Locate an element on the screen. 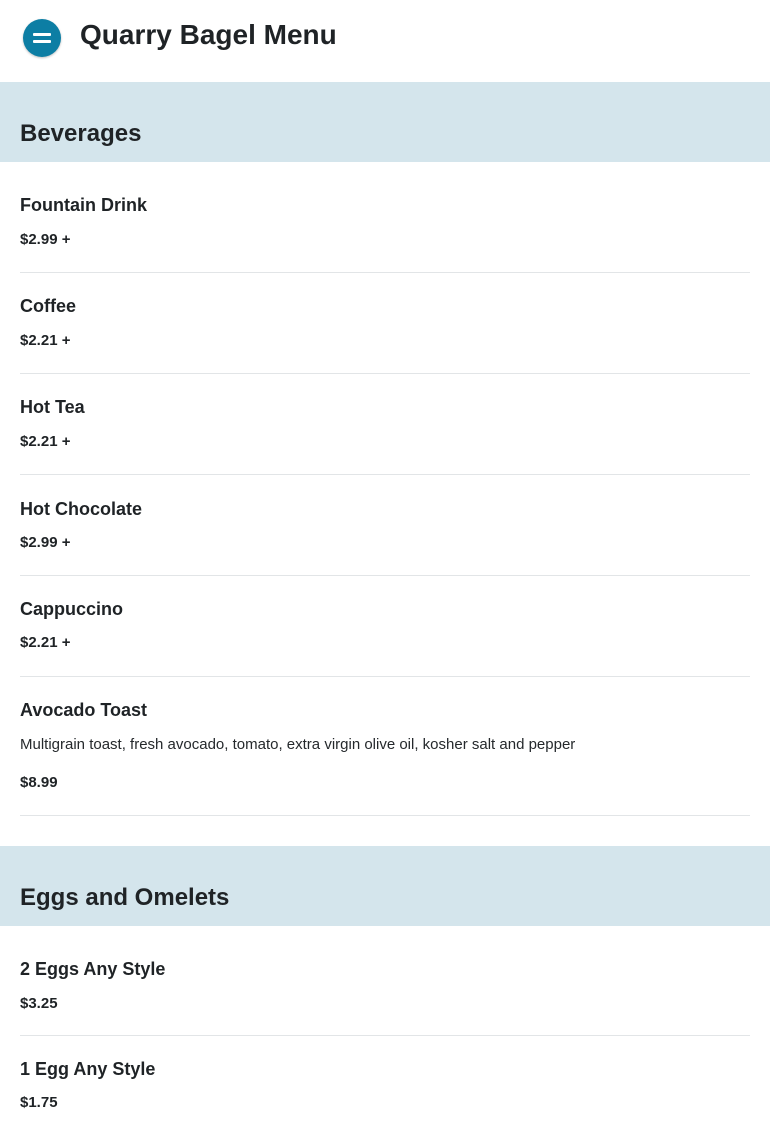 Image resolution: width=770 pixels, height=1136 pixels. item-price: $8.99 is located at coordinates (39, 782).